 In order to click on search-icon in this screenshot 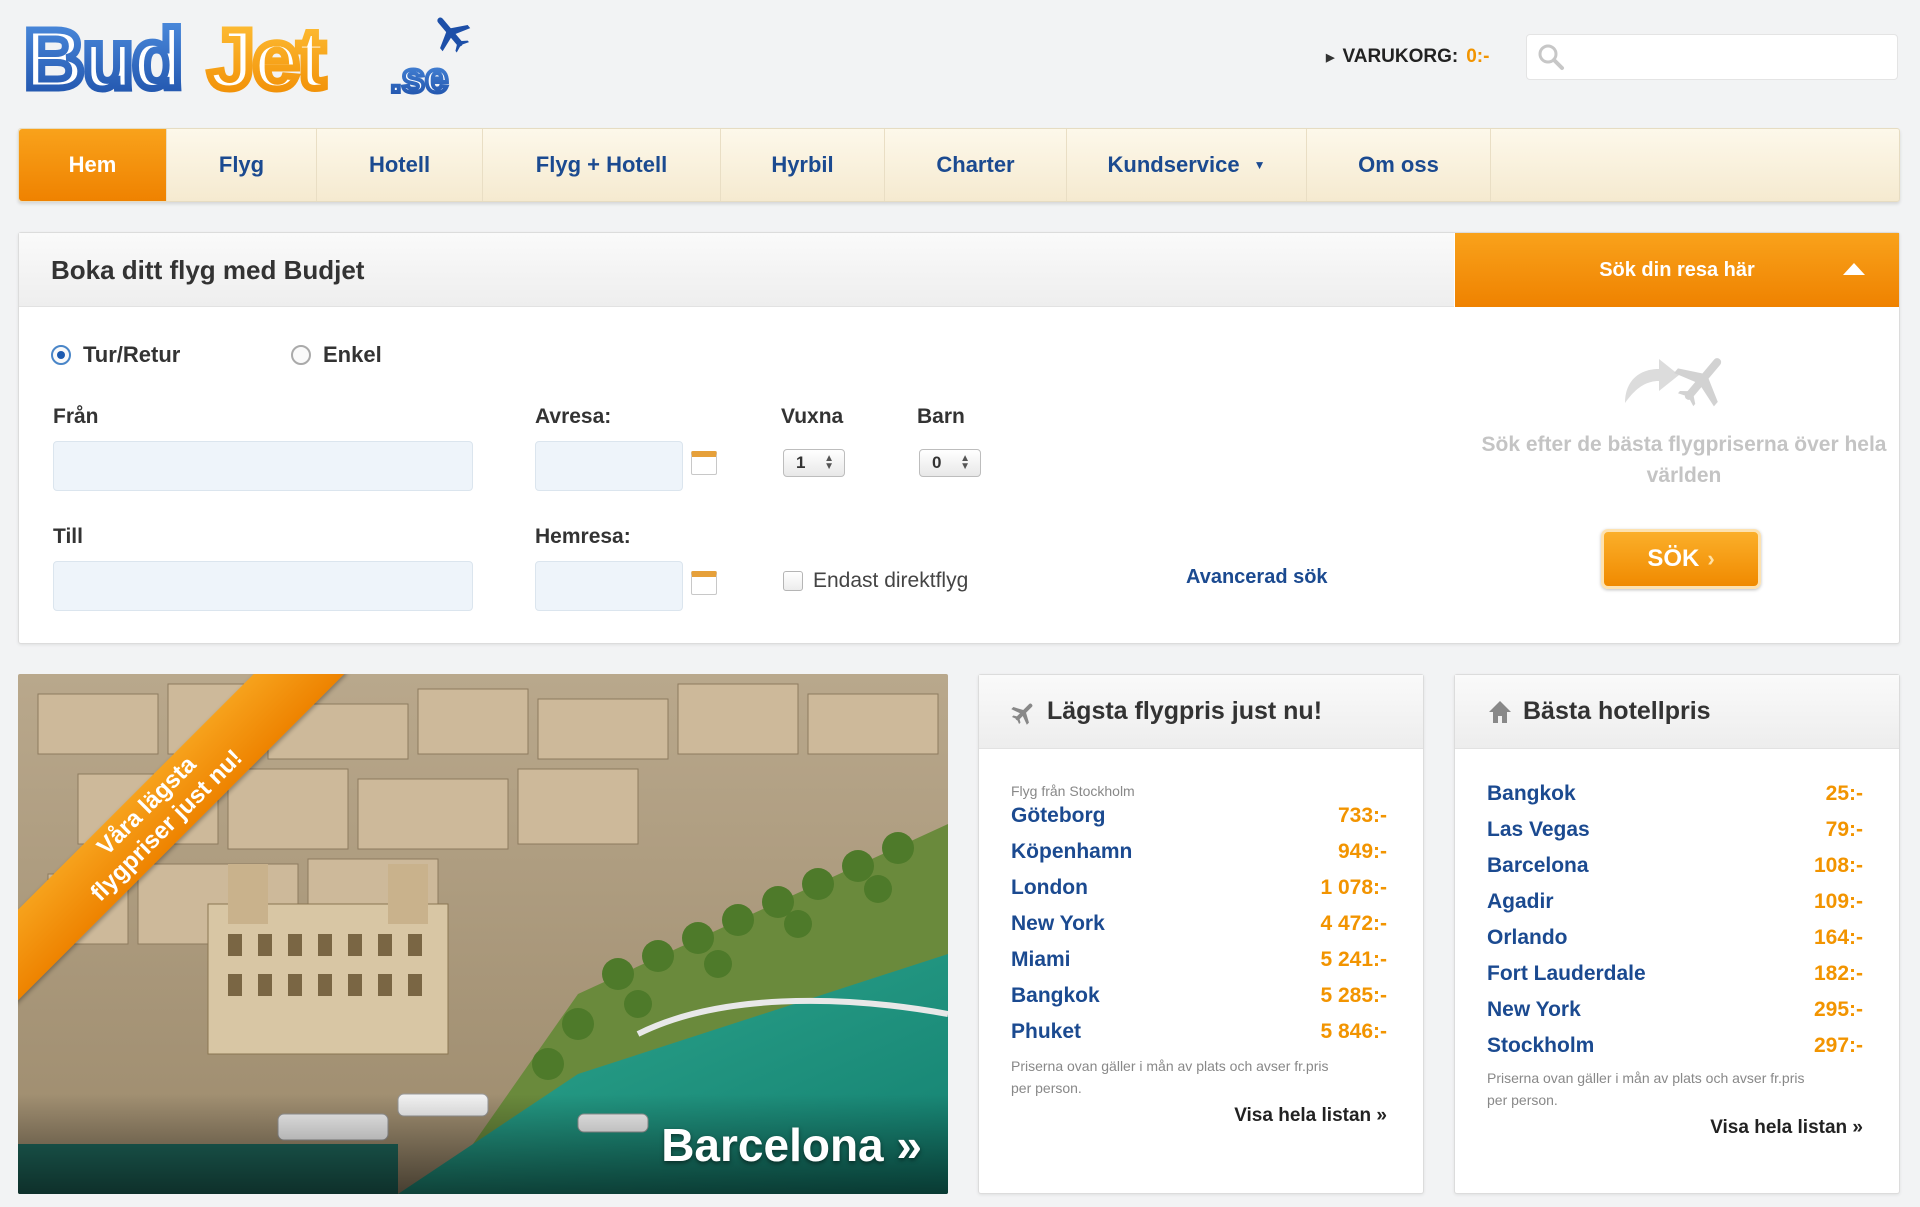, I will do `click(1551, 57)`.